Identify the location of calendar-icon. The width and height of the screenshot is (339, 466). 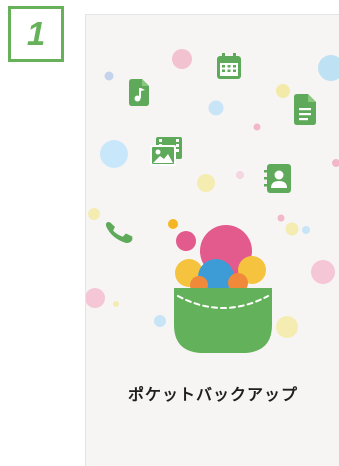
(229, 66).